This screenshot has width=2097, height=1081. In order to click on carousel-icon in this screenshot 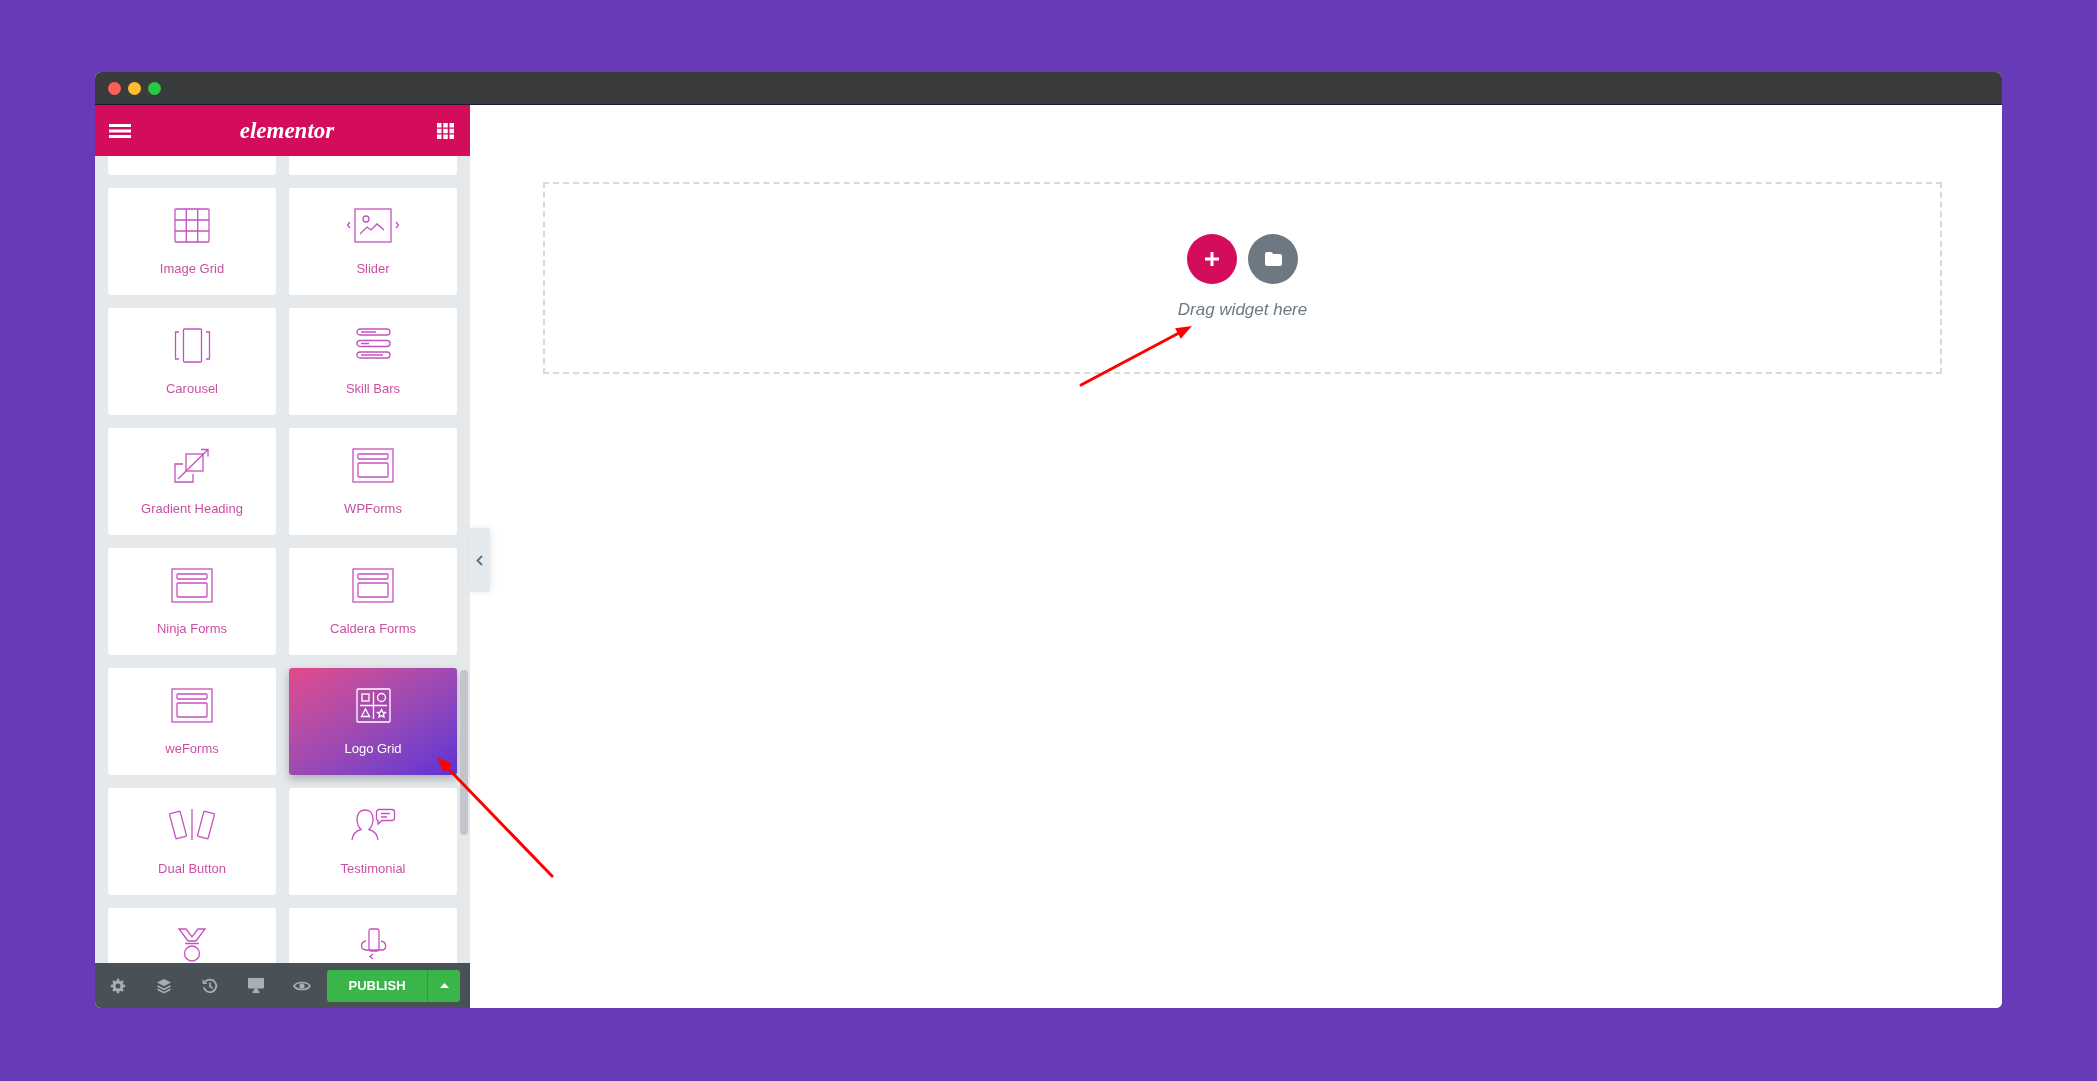, I will do `click(192, 345)`.